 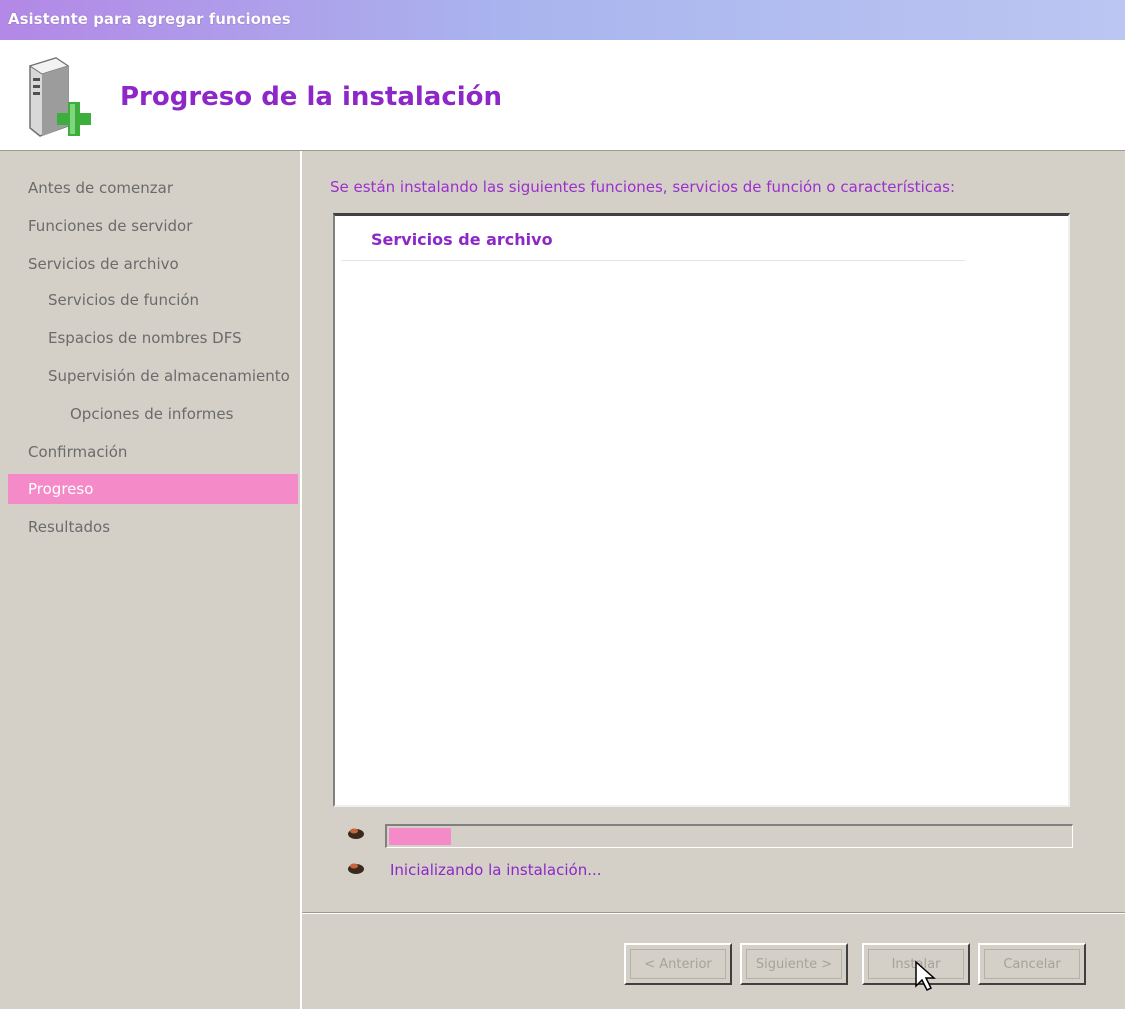 What do you see at coordinates (153, 264) in the screenshot?
I see `nav-item-servicios-de-archivo: Servicios de archivo` at bounding box center [153, 264].